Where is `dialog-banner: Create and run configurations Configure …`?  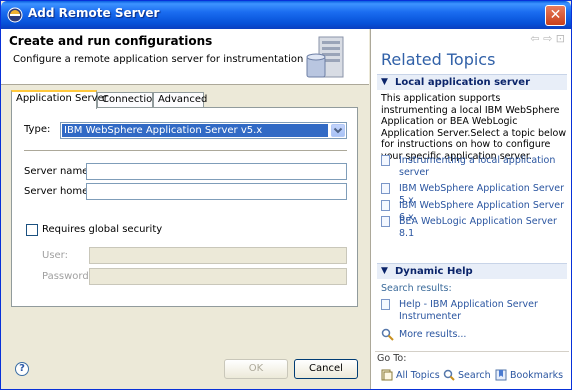 dialog-banner: Create and run configurations Configure … is located at coordinates (185, 57).